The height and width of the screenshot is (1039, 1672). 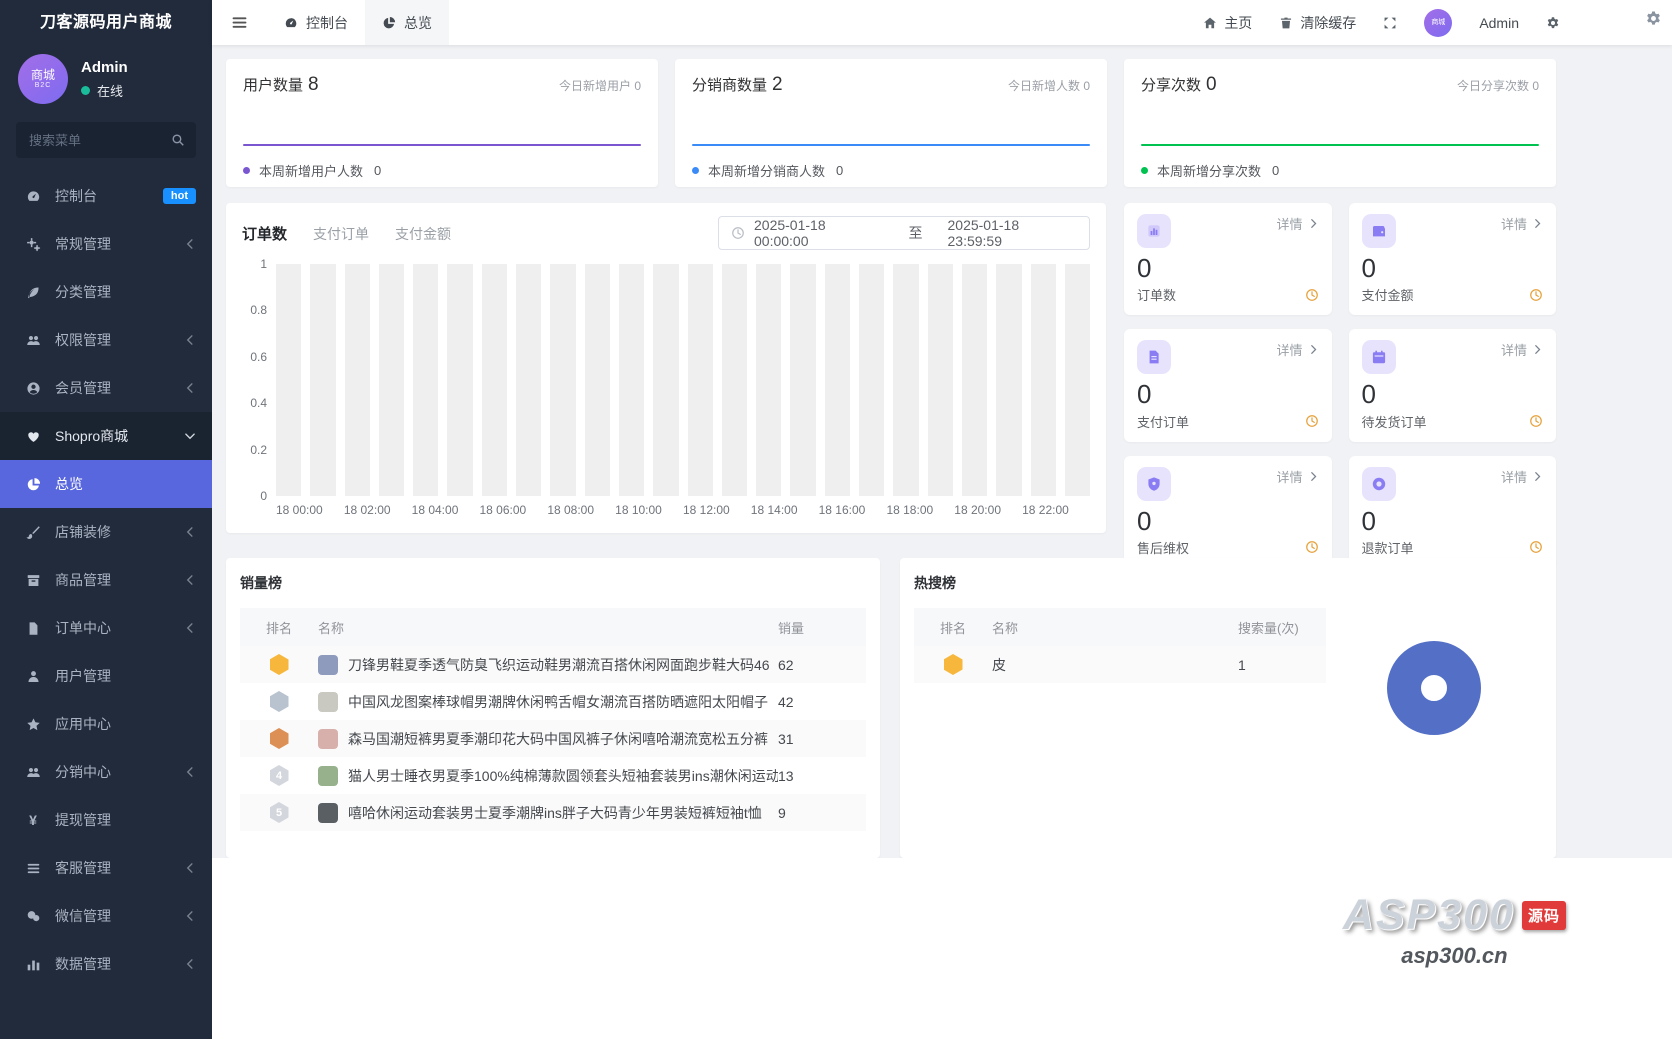 I want to click on stat-head: 分享次数 0 今日分享次数 0, so click(x=1340, y=85).